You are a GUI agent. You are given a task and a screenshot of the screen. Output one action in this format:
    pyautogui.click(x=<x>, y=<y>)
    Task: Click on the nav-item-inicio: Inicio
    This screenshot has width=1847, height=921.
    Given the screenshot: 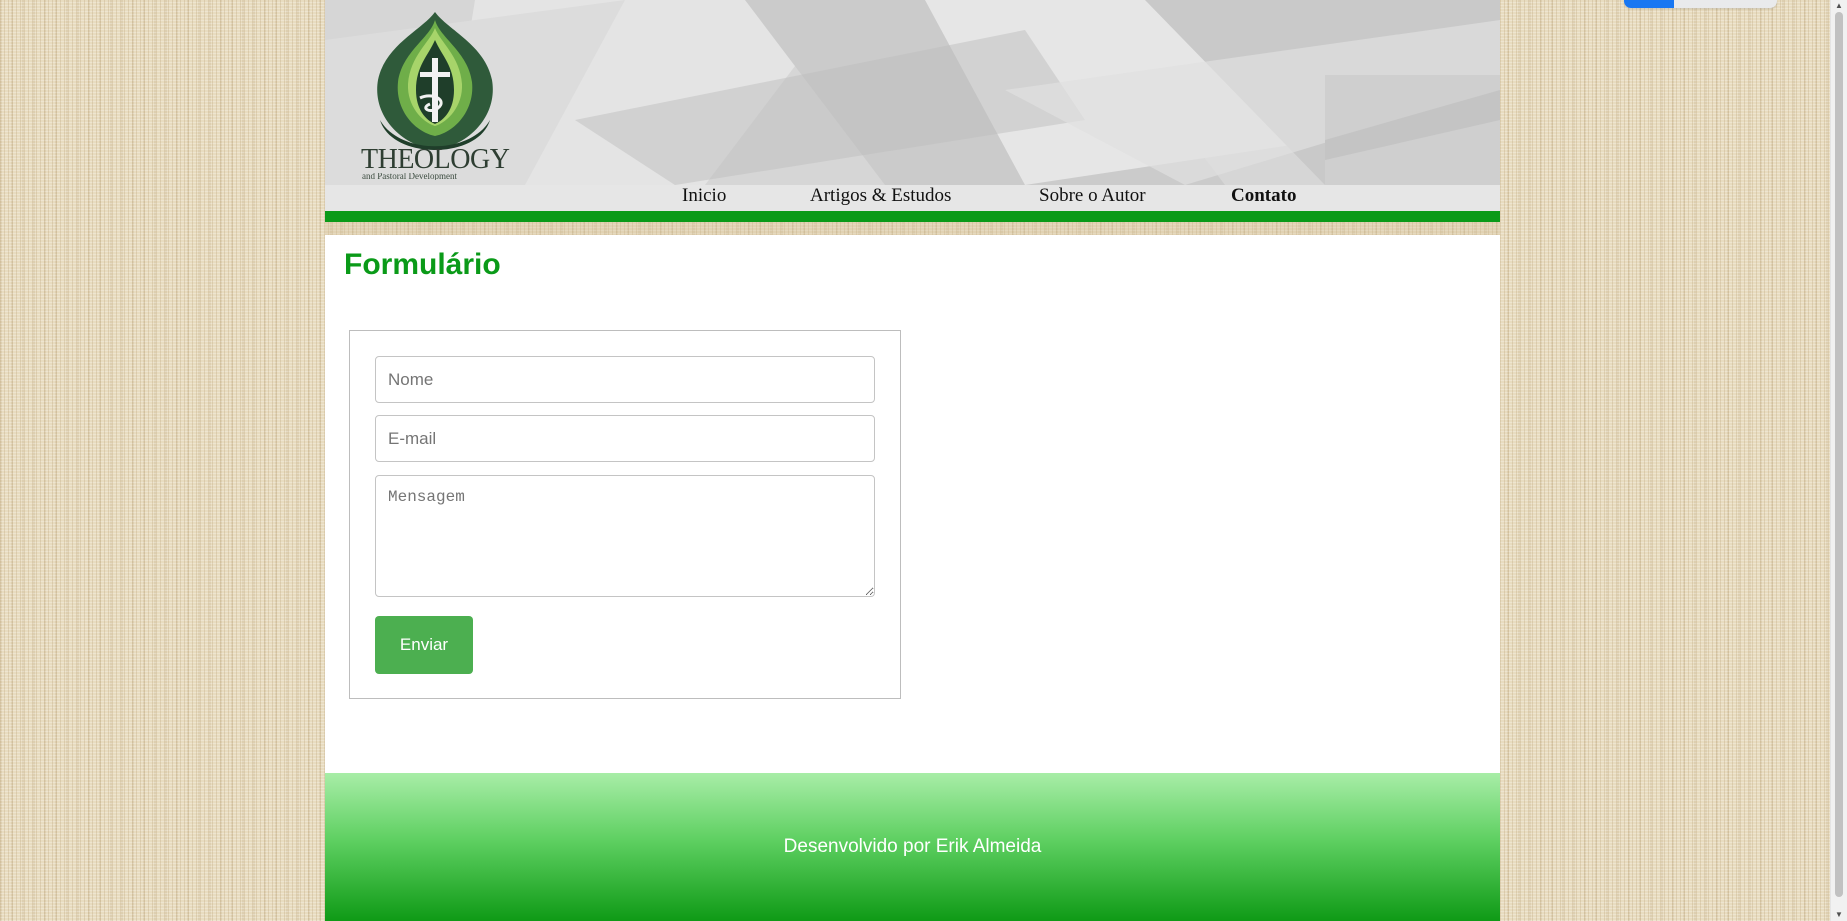 What is the action you would take?
    pyautogui.click(x=704, y=196)
    